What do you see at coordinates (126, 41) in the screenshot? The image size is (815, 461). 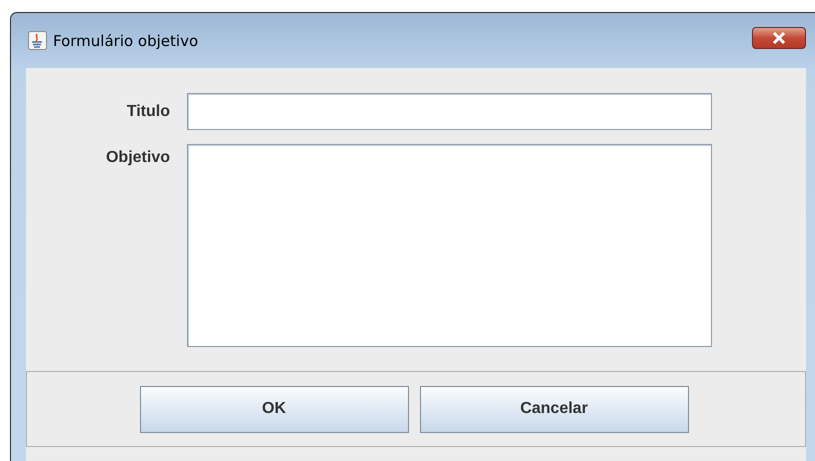 I see `window-title: Formulário objetivo` at bounding box center [126, 41].